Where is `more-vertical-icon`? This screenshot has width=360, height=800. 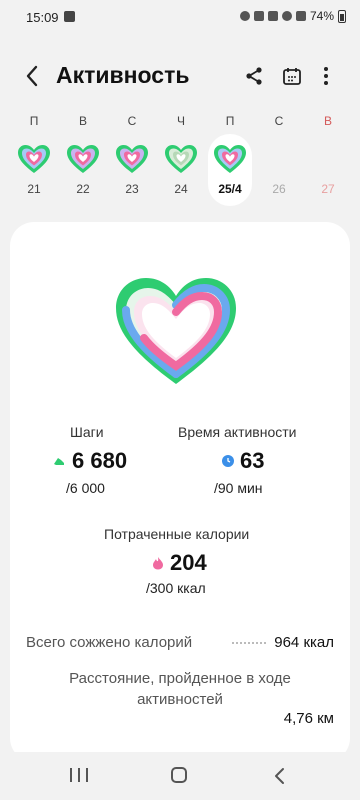
more-vertical-icon is located at coordinates (326, 76).